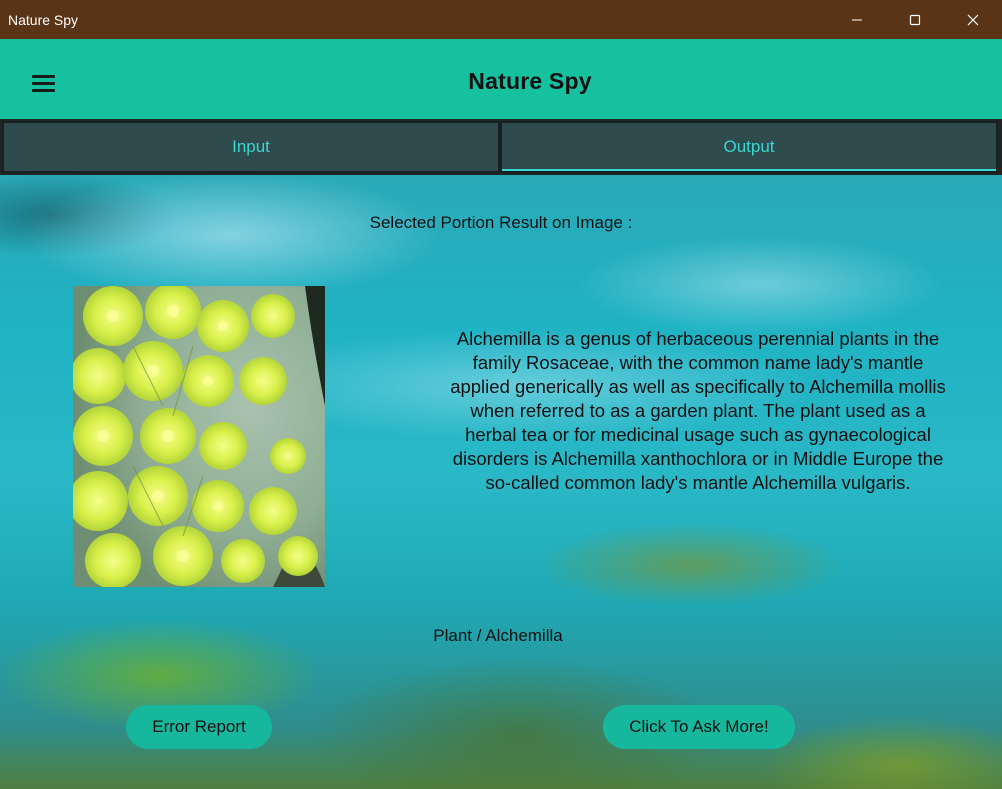 Image resolution: width=1002 pixels, height=789 pixels. I want to click on window-title: Nature Spy, so click(43, 19).